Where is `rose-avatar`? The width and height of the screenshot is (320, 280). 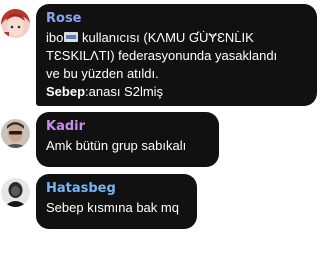
rose-avatar is located at coordinates (15, 23).